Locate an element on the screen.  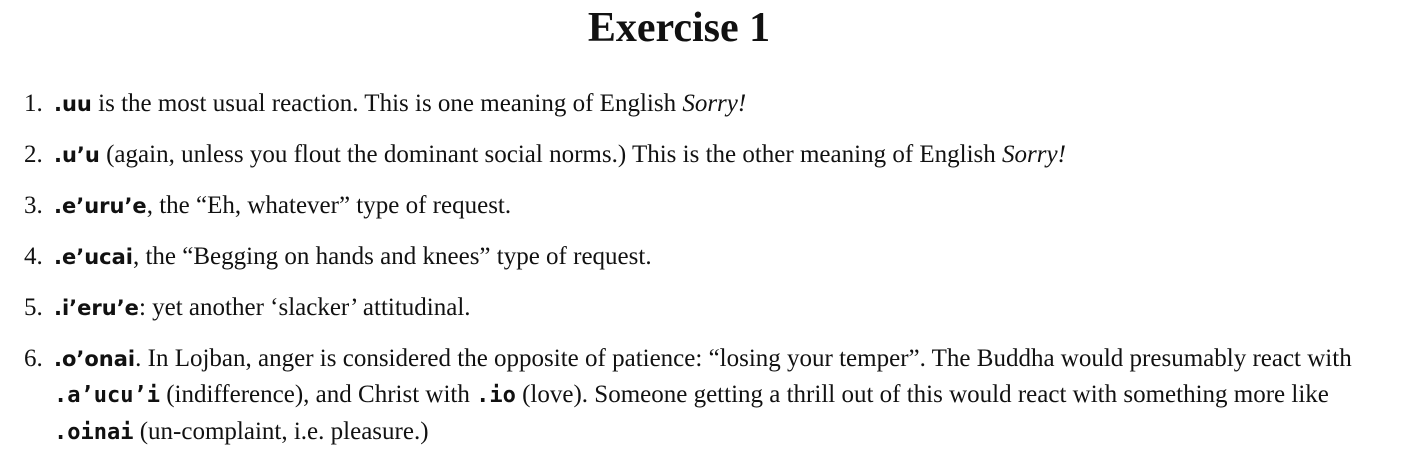
item-text: (indifference), and Christ with is located at coordinates (318, 394).